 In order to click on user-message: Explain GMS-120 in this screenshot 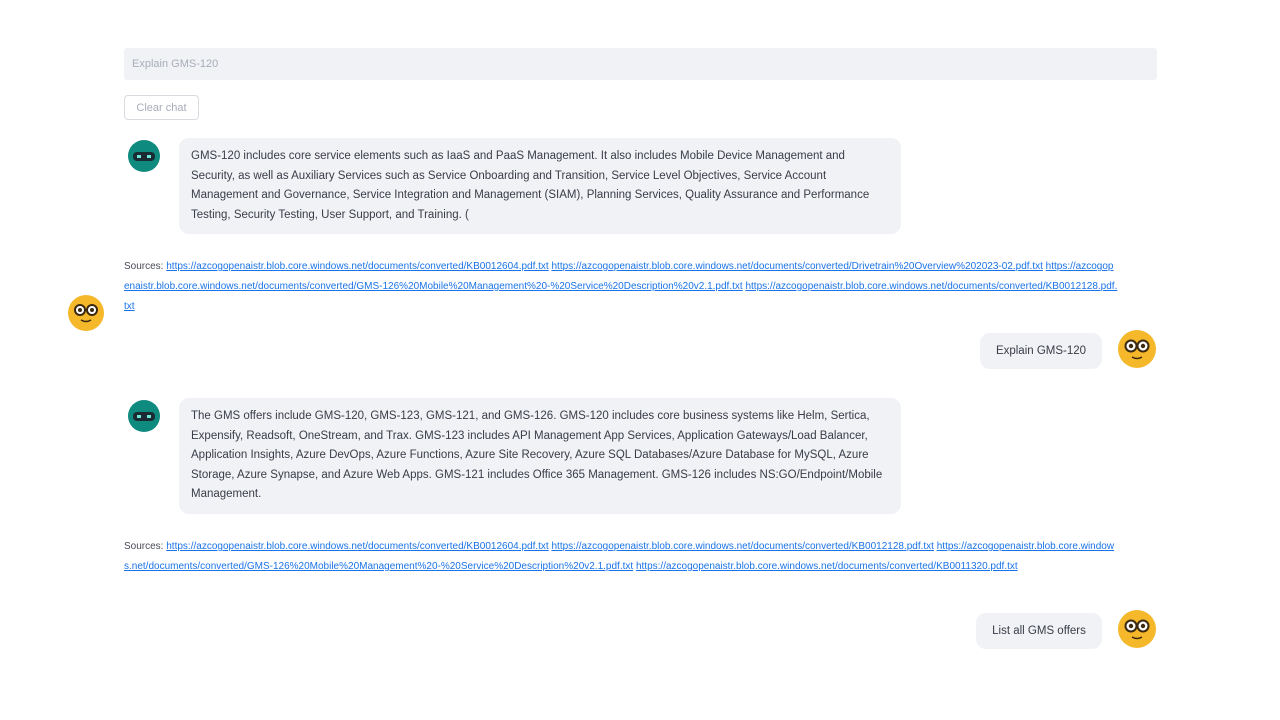, I will do `click(1041, 351)`.